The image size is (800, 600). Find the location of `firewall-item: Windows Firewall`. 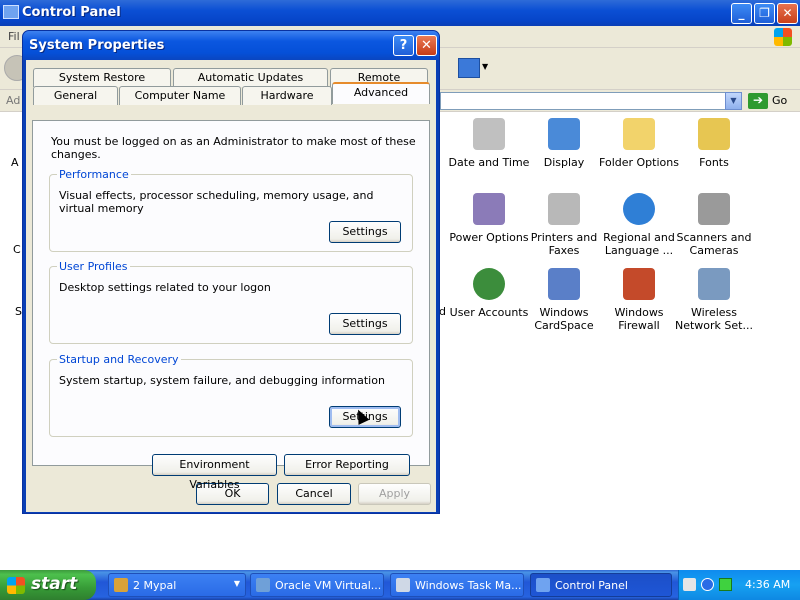

firewall-item: Windows Firewall is located at coordinates (639, 300).